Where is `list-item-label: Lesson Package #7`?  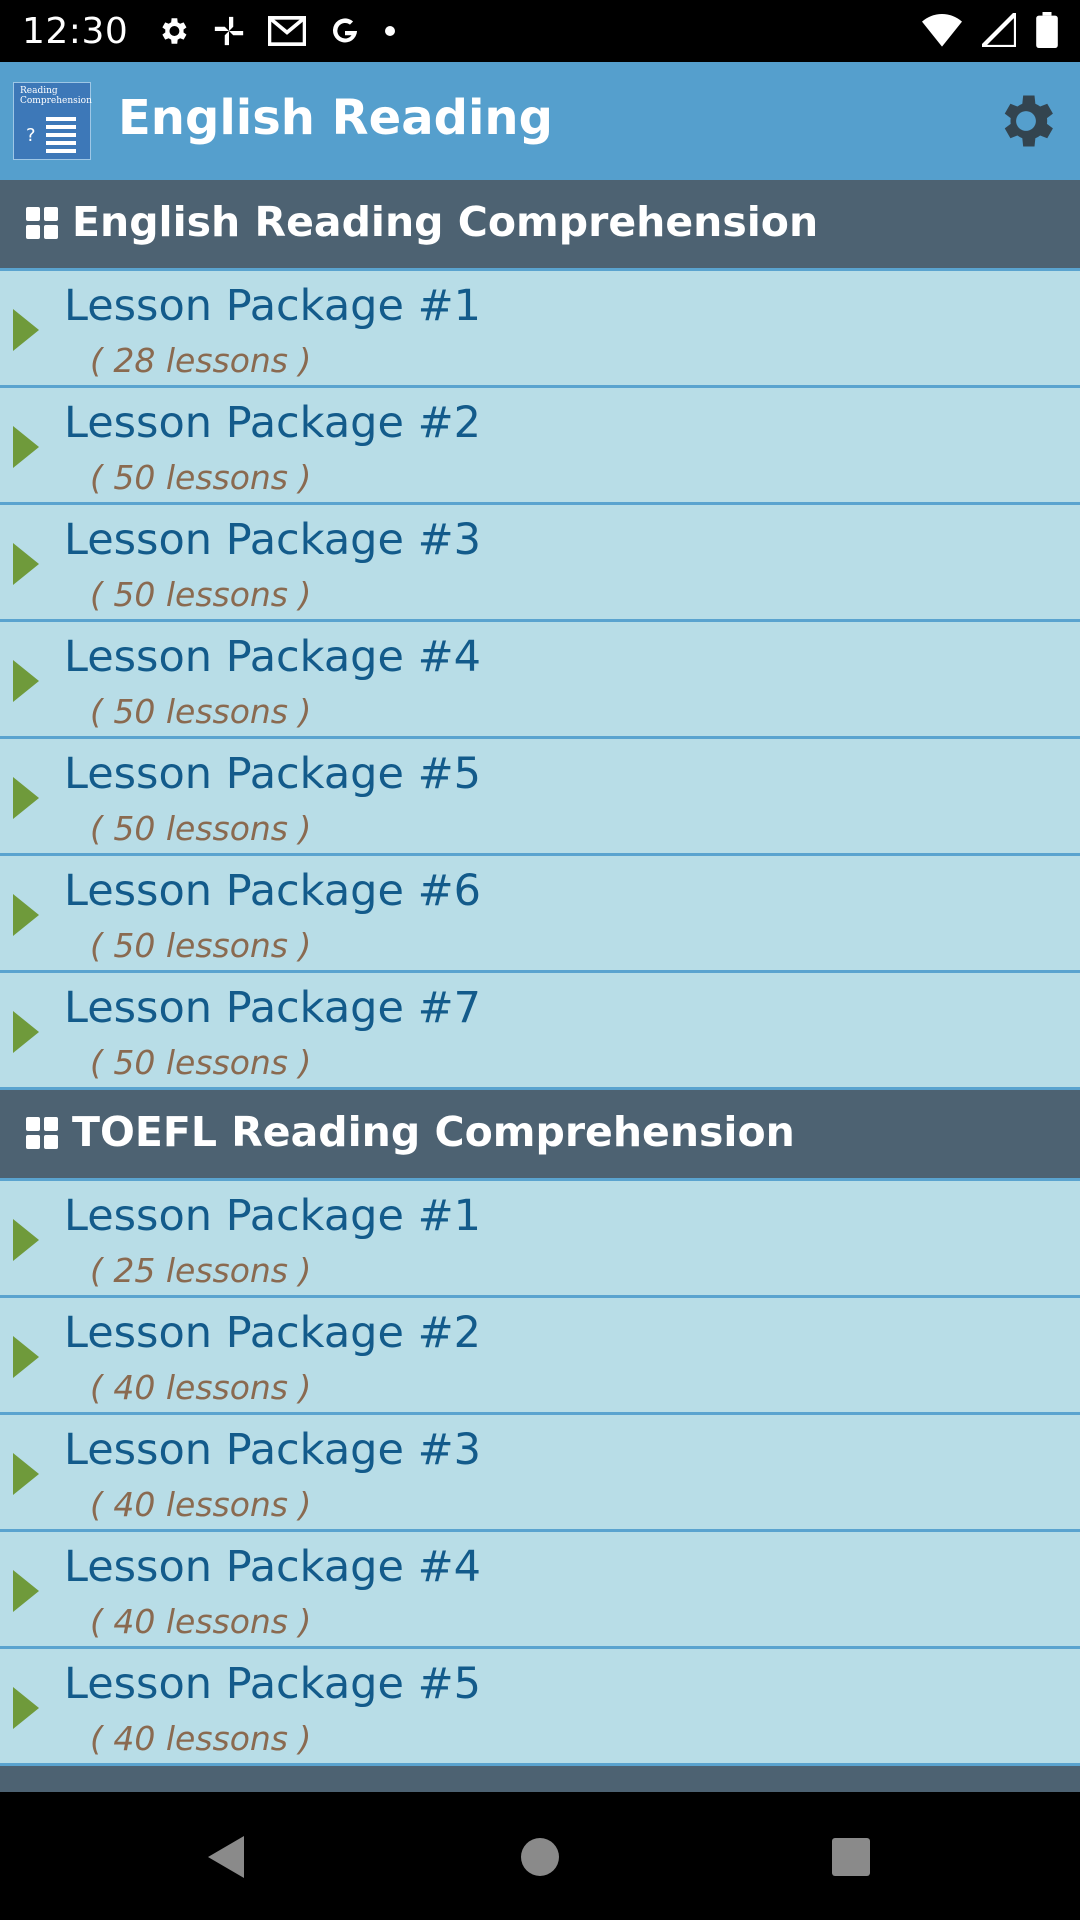
list-item-label: Lesson Package #7 is located at coordinates (272, 1008).